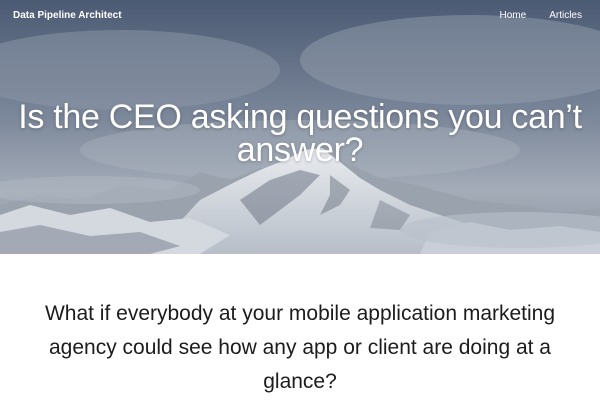 This screenshot has height=400, width=600. Describe the element at coordinates (565, 15) in the screenshot. I see `nav-link-articles: Articles` at that location.